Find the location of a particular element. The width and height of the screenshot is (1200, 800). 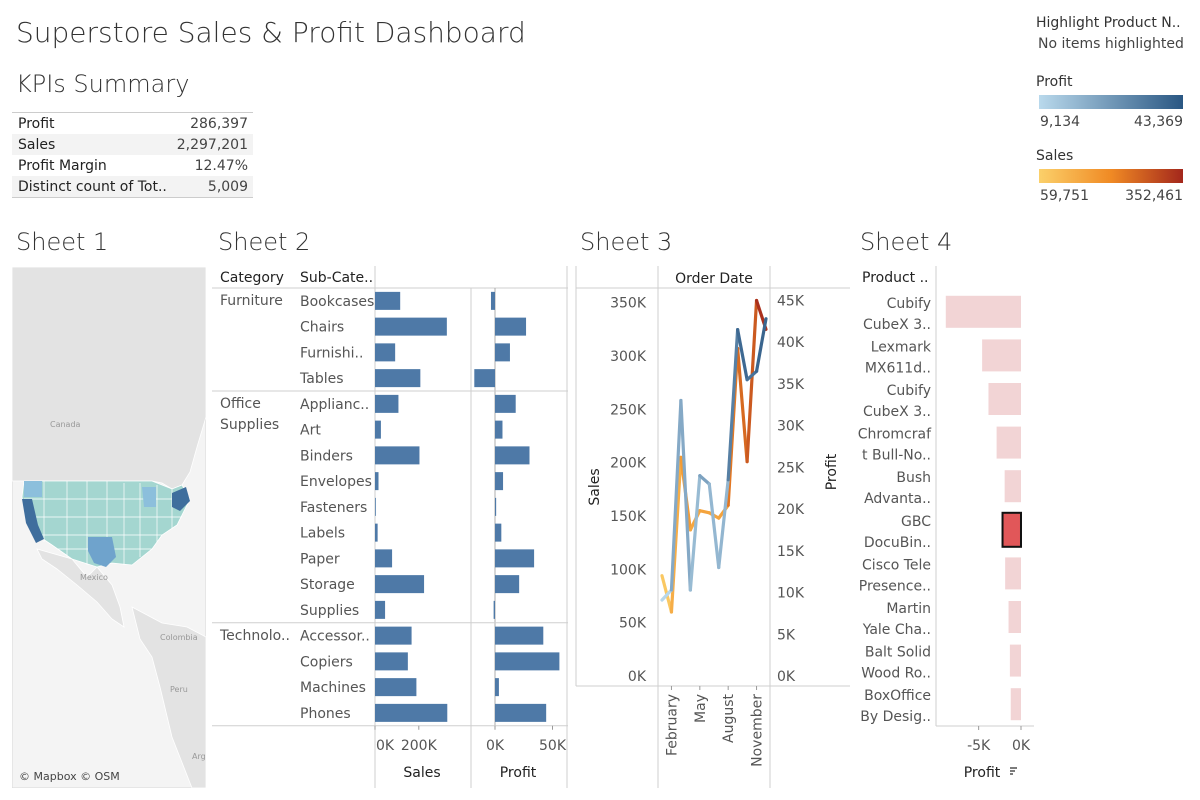

sheet2-subcategory-label: Binders is located at coordinates (326, 456).